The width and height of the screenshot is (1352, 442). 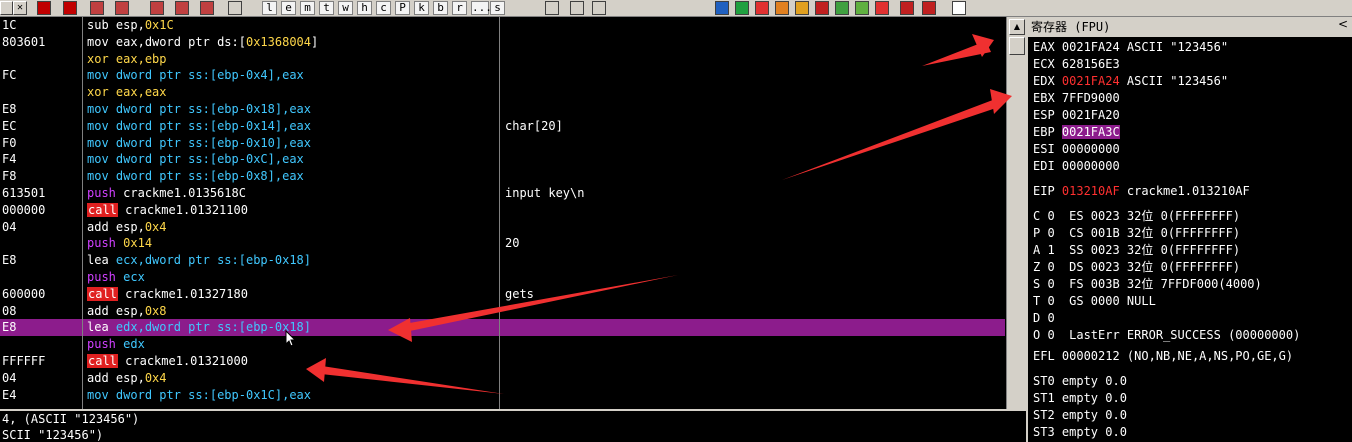 I want to click on window-button-c: c, so click(x=383, y=8).